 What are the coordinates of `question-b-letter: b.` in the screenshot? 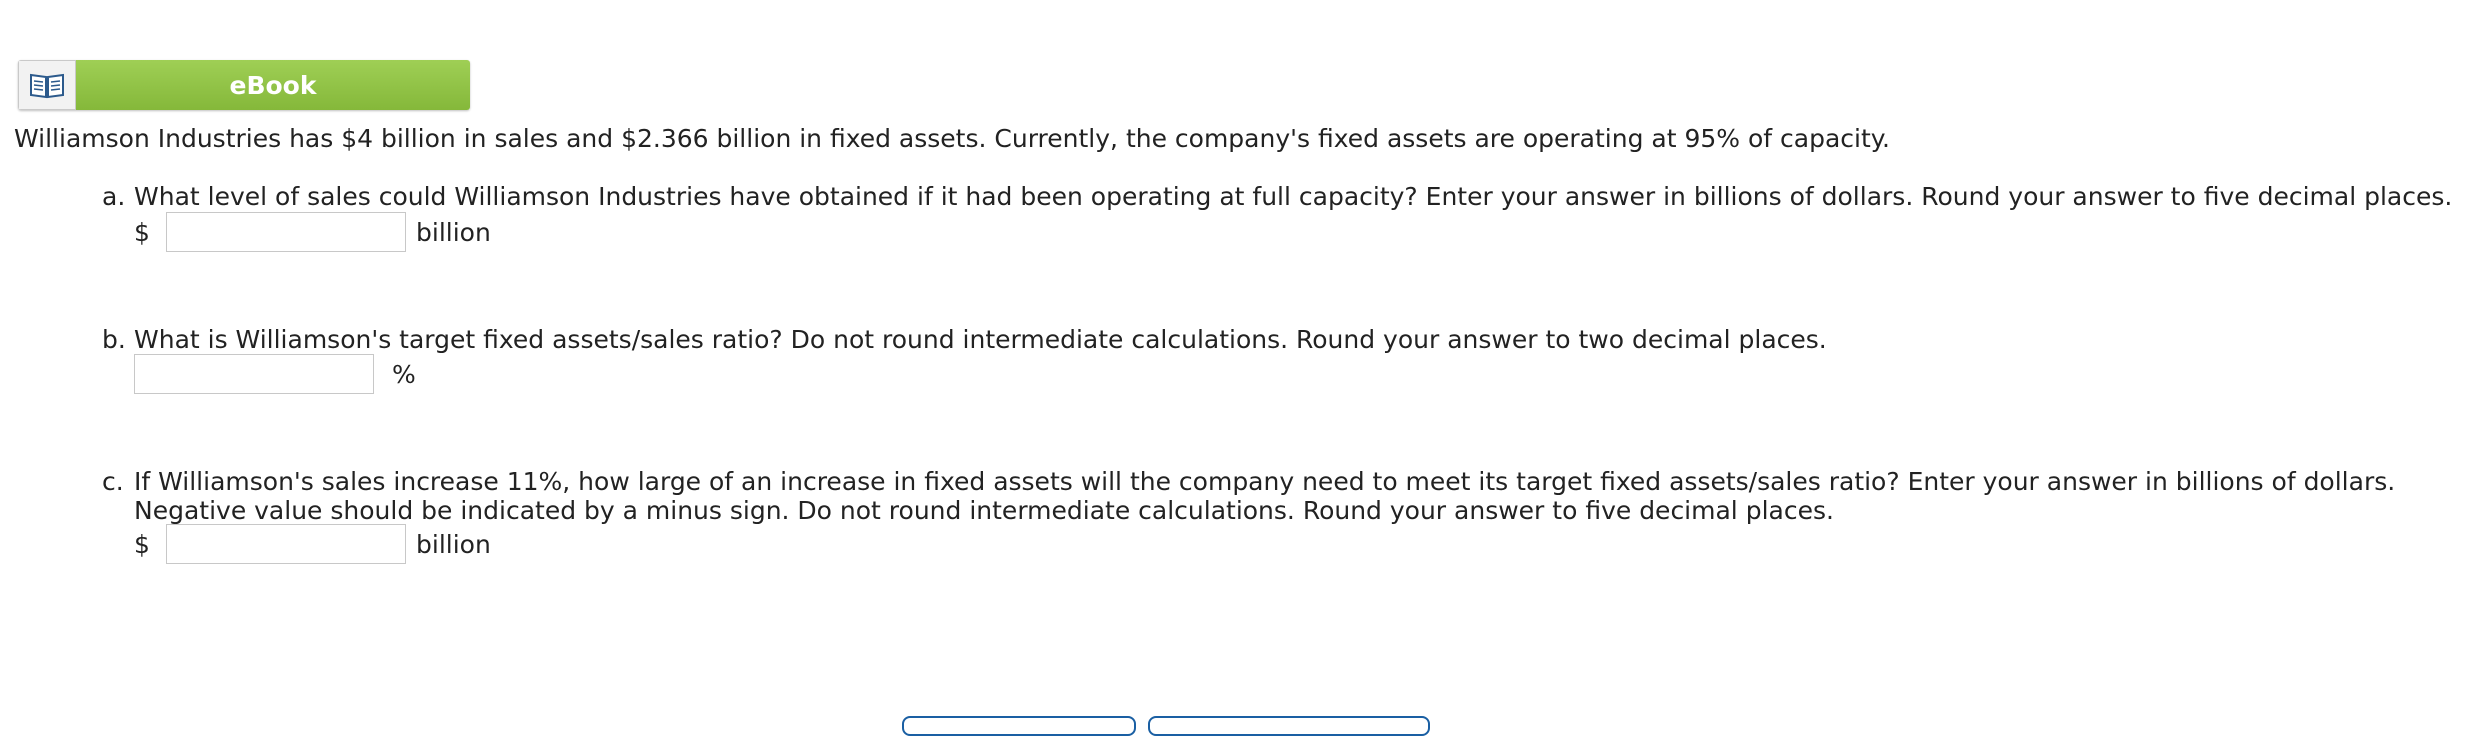 It's located at (114, 339).